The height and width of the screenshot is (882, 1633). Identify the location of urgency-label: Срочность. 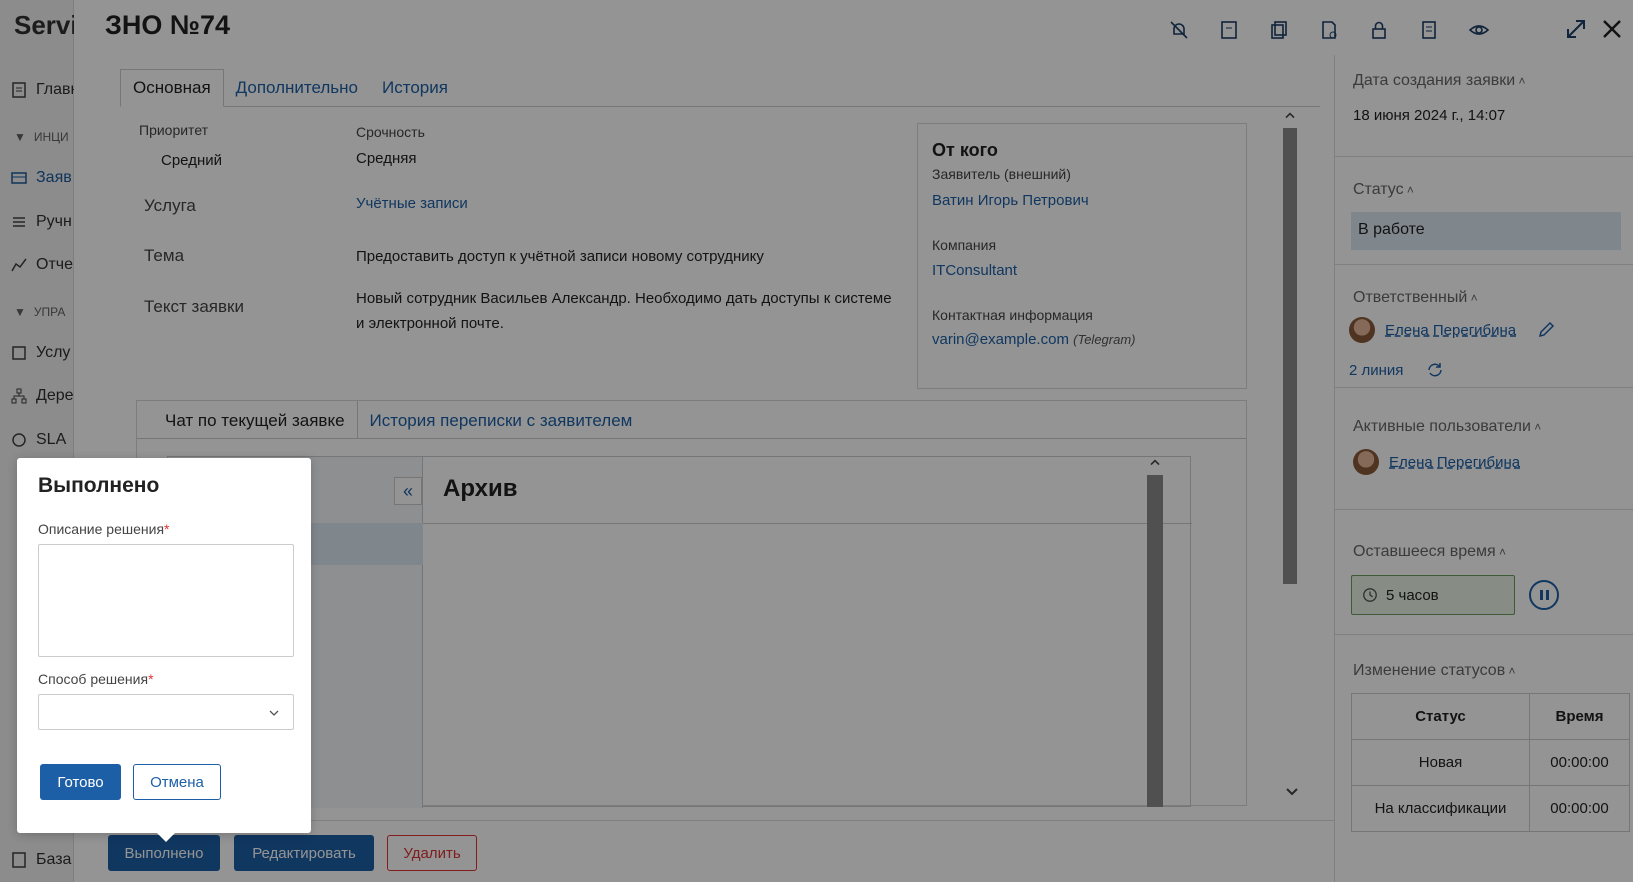
(390, 132).